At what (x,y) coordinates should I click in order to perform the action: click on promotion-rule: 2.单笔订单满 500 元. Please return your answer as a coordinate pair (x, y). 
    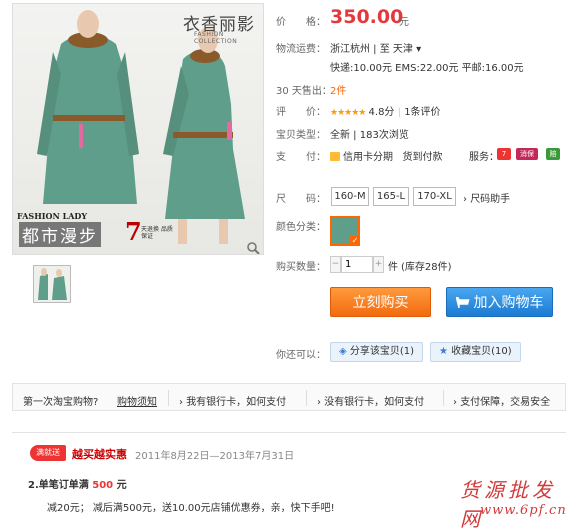
    Looking at the image, I should click on (77, 483).